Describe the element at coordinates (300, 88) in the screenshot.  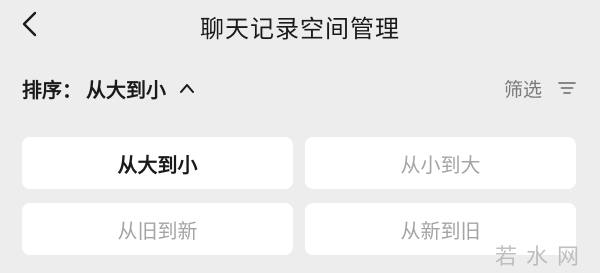
I see `sort-bar: 排序： 从大到小 筛选` at that location.